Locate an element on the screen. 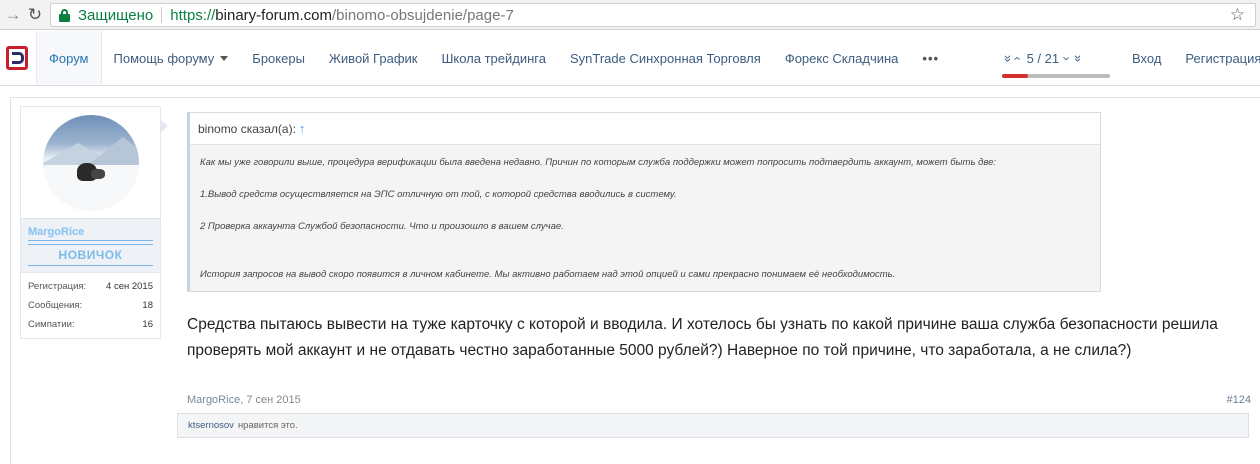 This screenshot has width=1260, height=464. username-link: MargoRice is located at coordinates (90, 233).